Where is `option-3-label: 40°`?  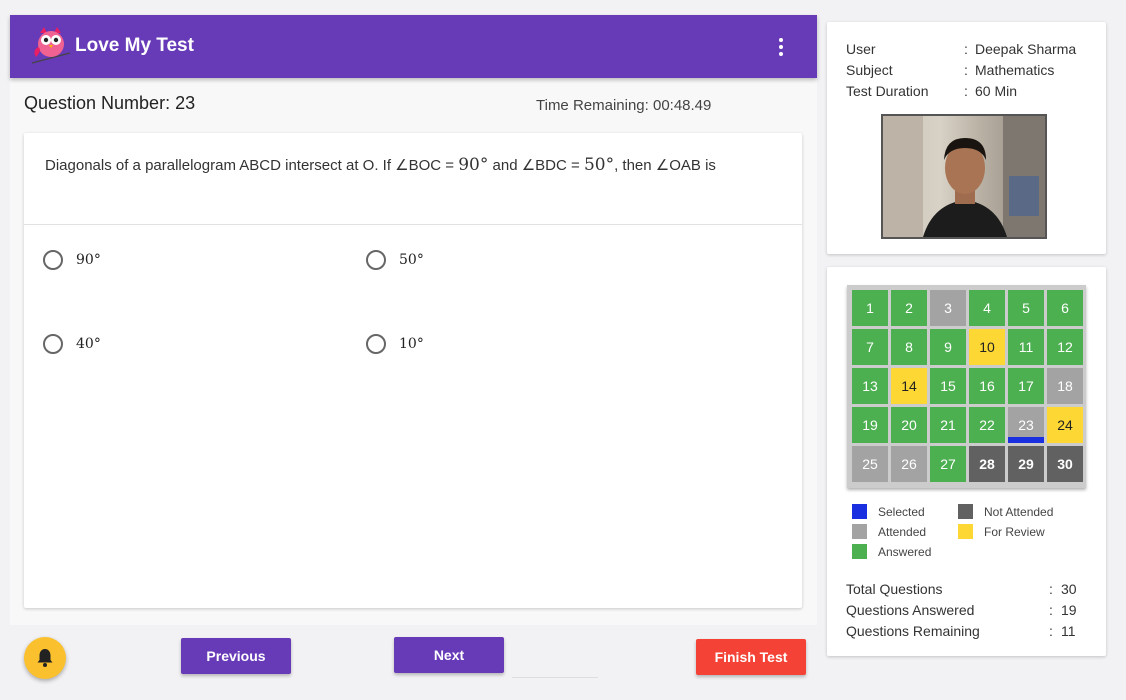
option-3-label: 40° is located at coordinates (88, 344).